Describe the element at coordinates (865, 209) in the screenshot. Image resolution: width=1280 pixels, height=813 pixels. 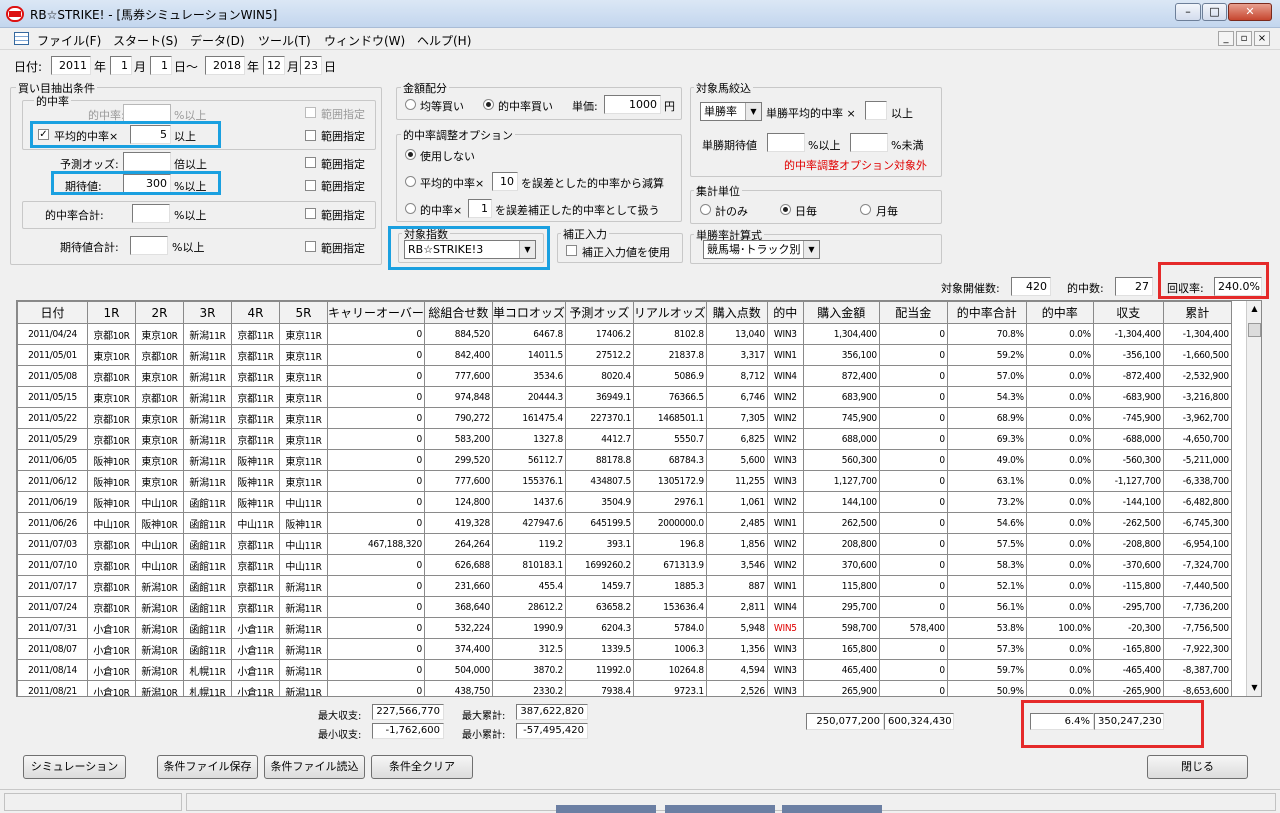
I see `agg-monthly-radio` at that location.